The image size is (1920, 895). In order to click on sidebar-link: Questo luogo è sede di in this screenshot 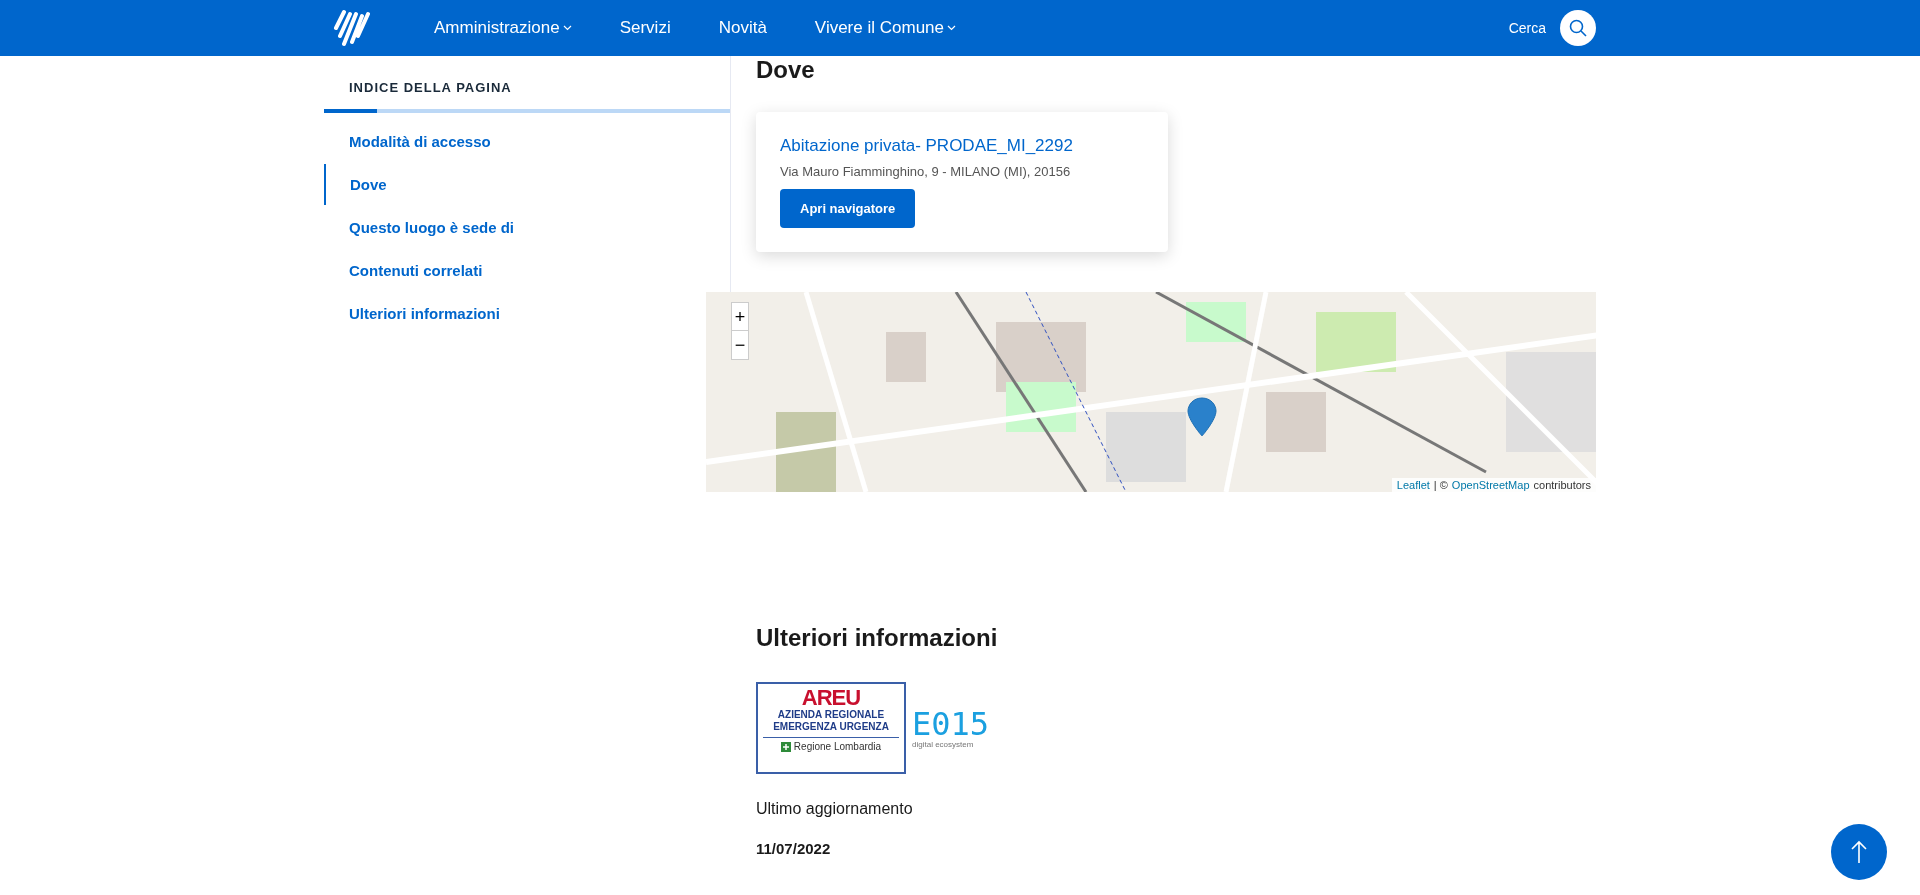, I will do `click(418, 227)`.